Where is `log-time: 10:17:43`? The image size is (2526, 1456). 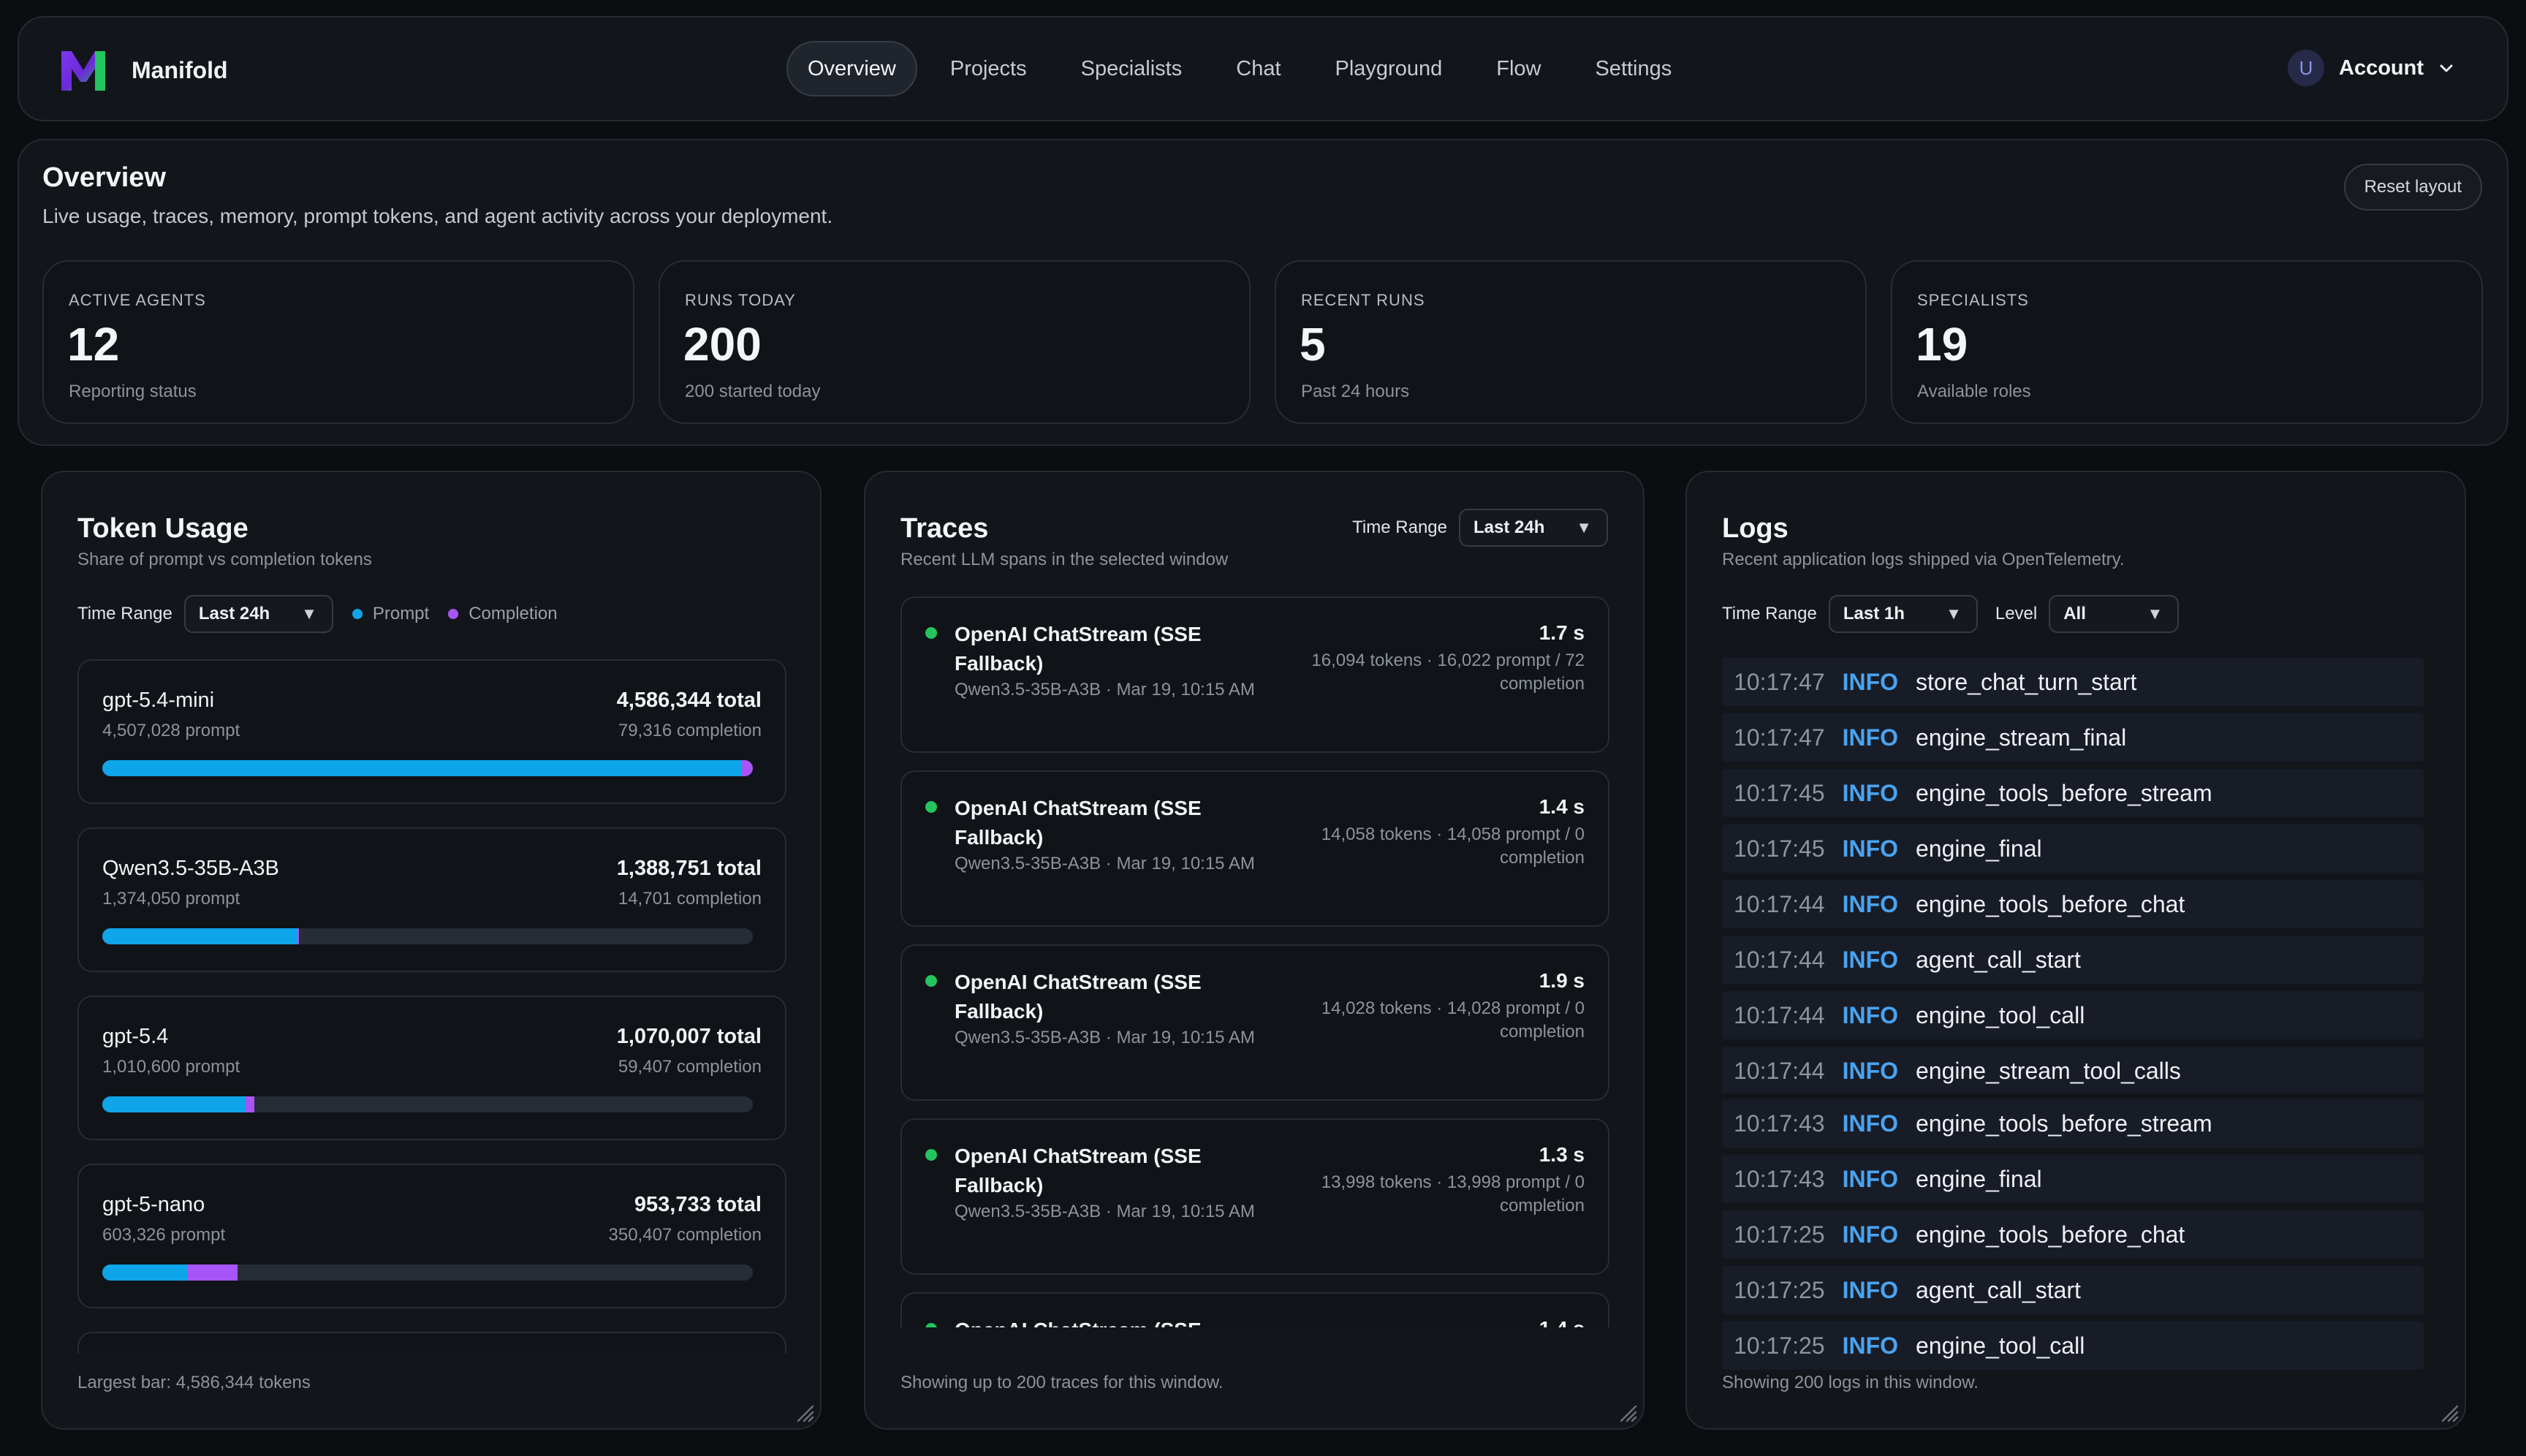 log-time: 10:17:43 is located at coordinates (1779, 1178).